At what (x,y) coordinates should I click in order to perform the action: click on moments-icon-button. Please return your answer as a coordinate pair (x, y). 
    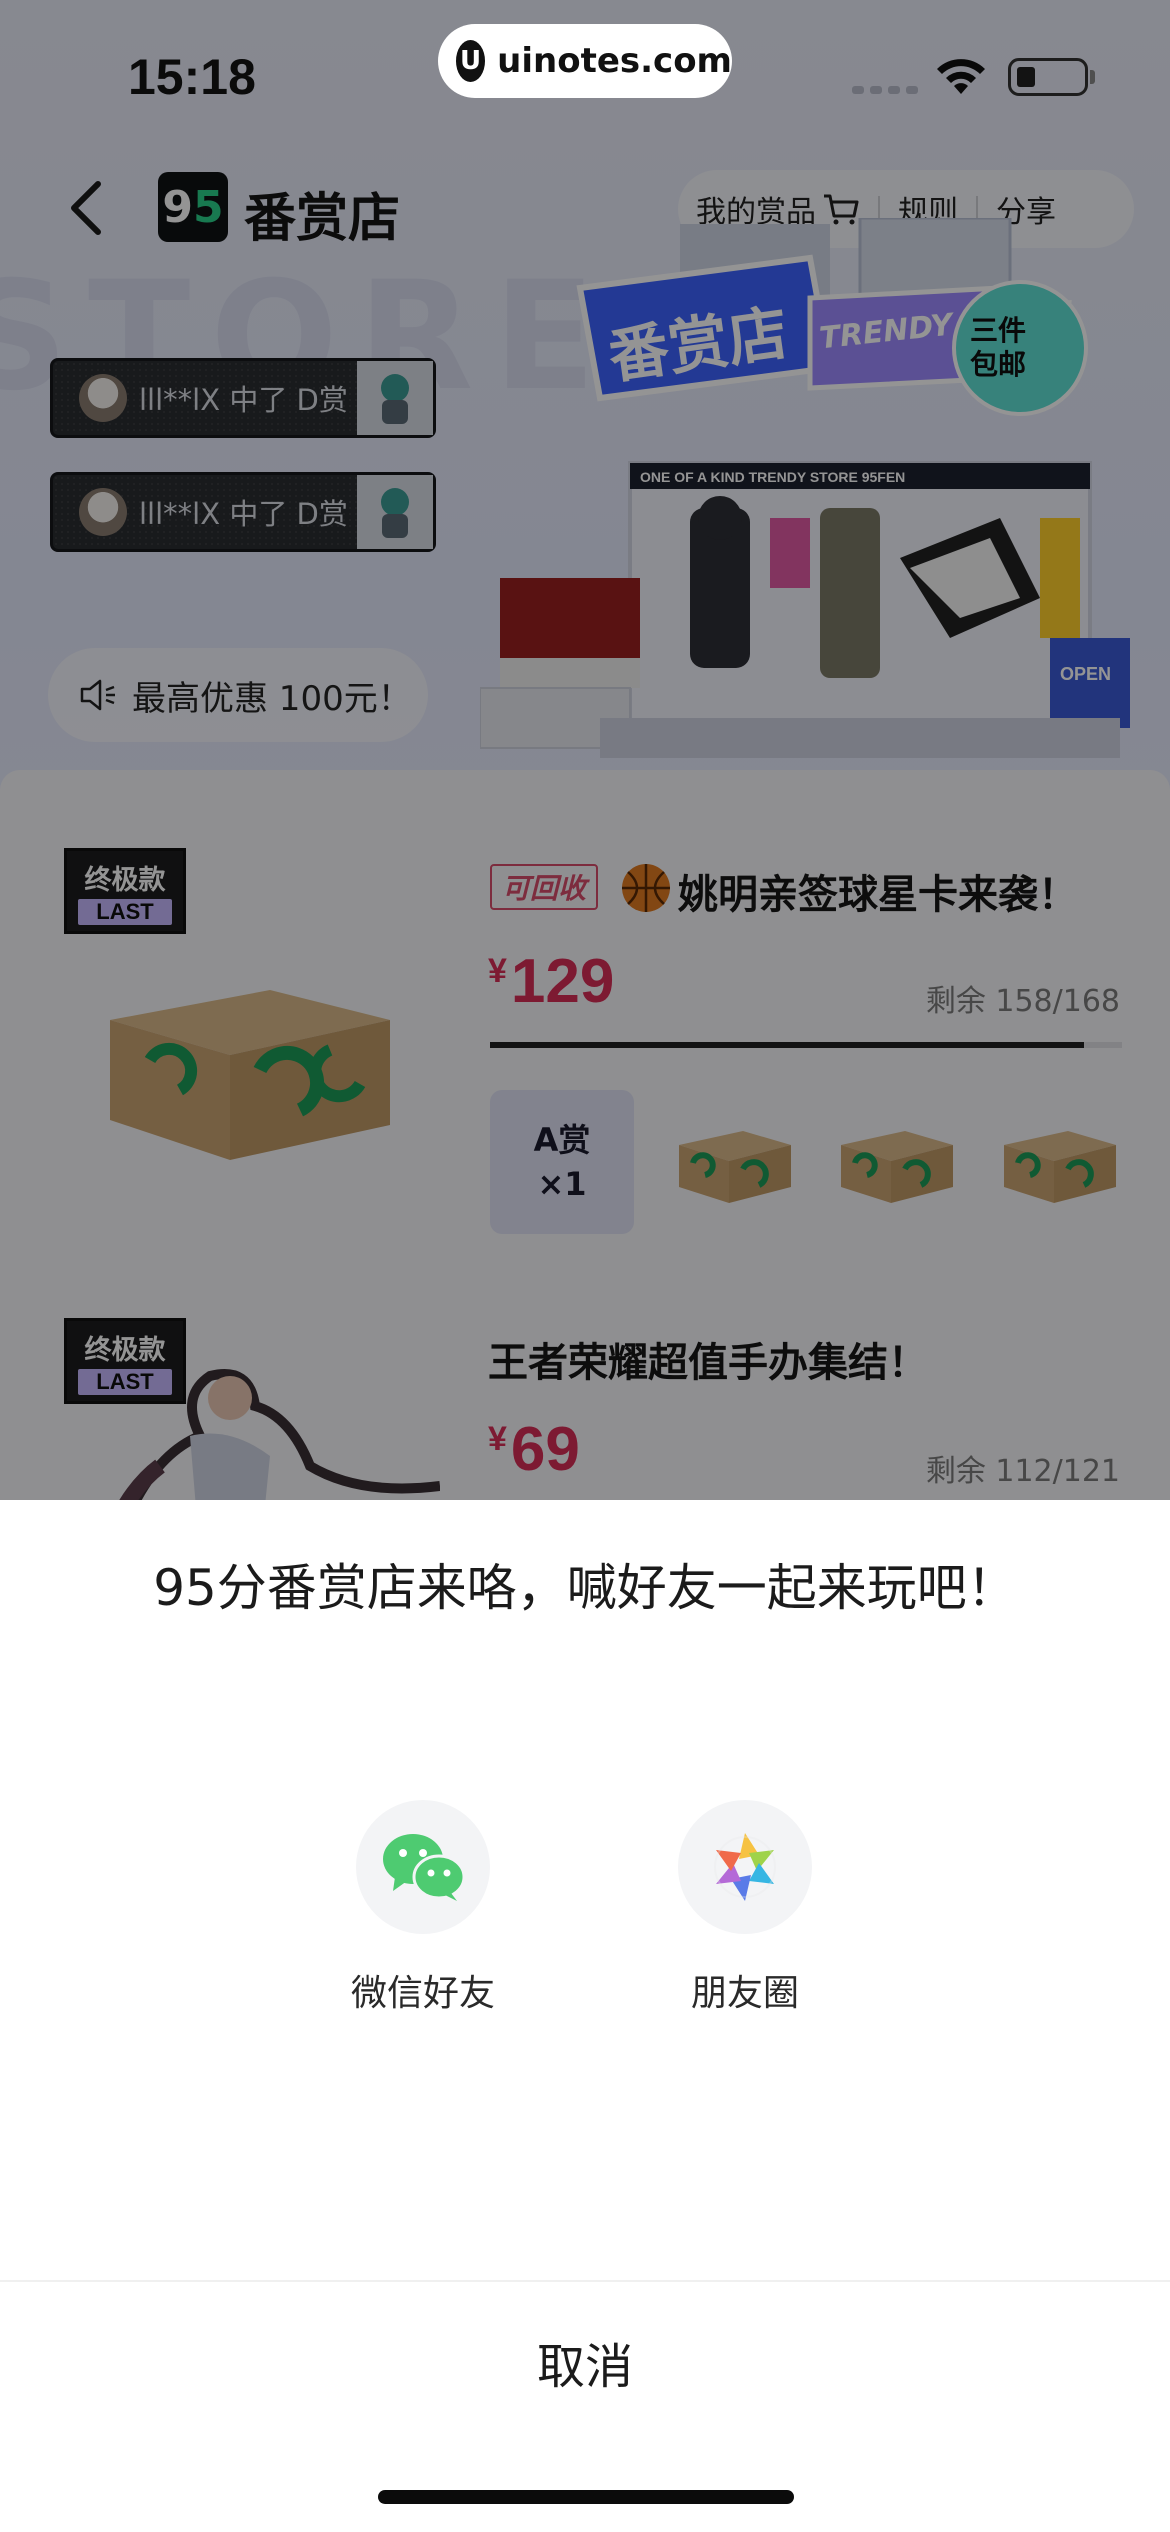
    Looking at the image, I should click on (745, 1867).